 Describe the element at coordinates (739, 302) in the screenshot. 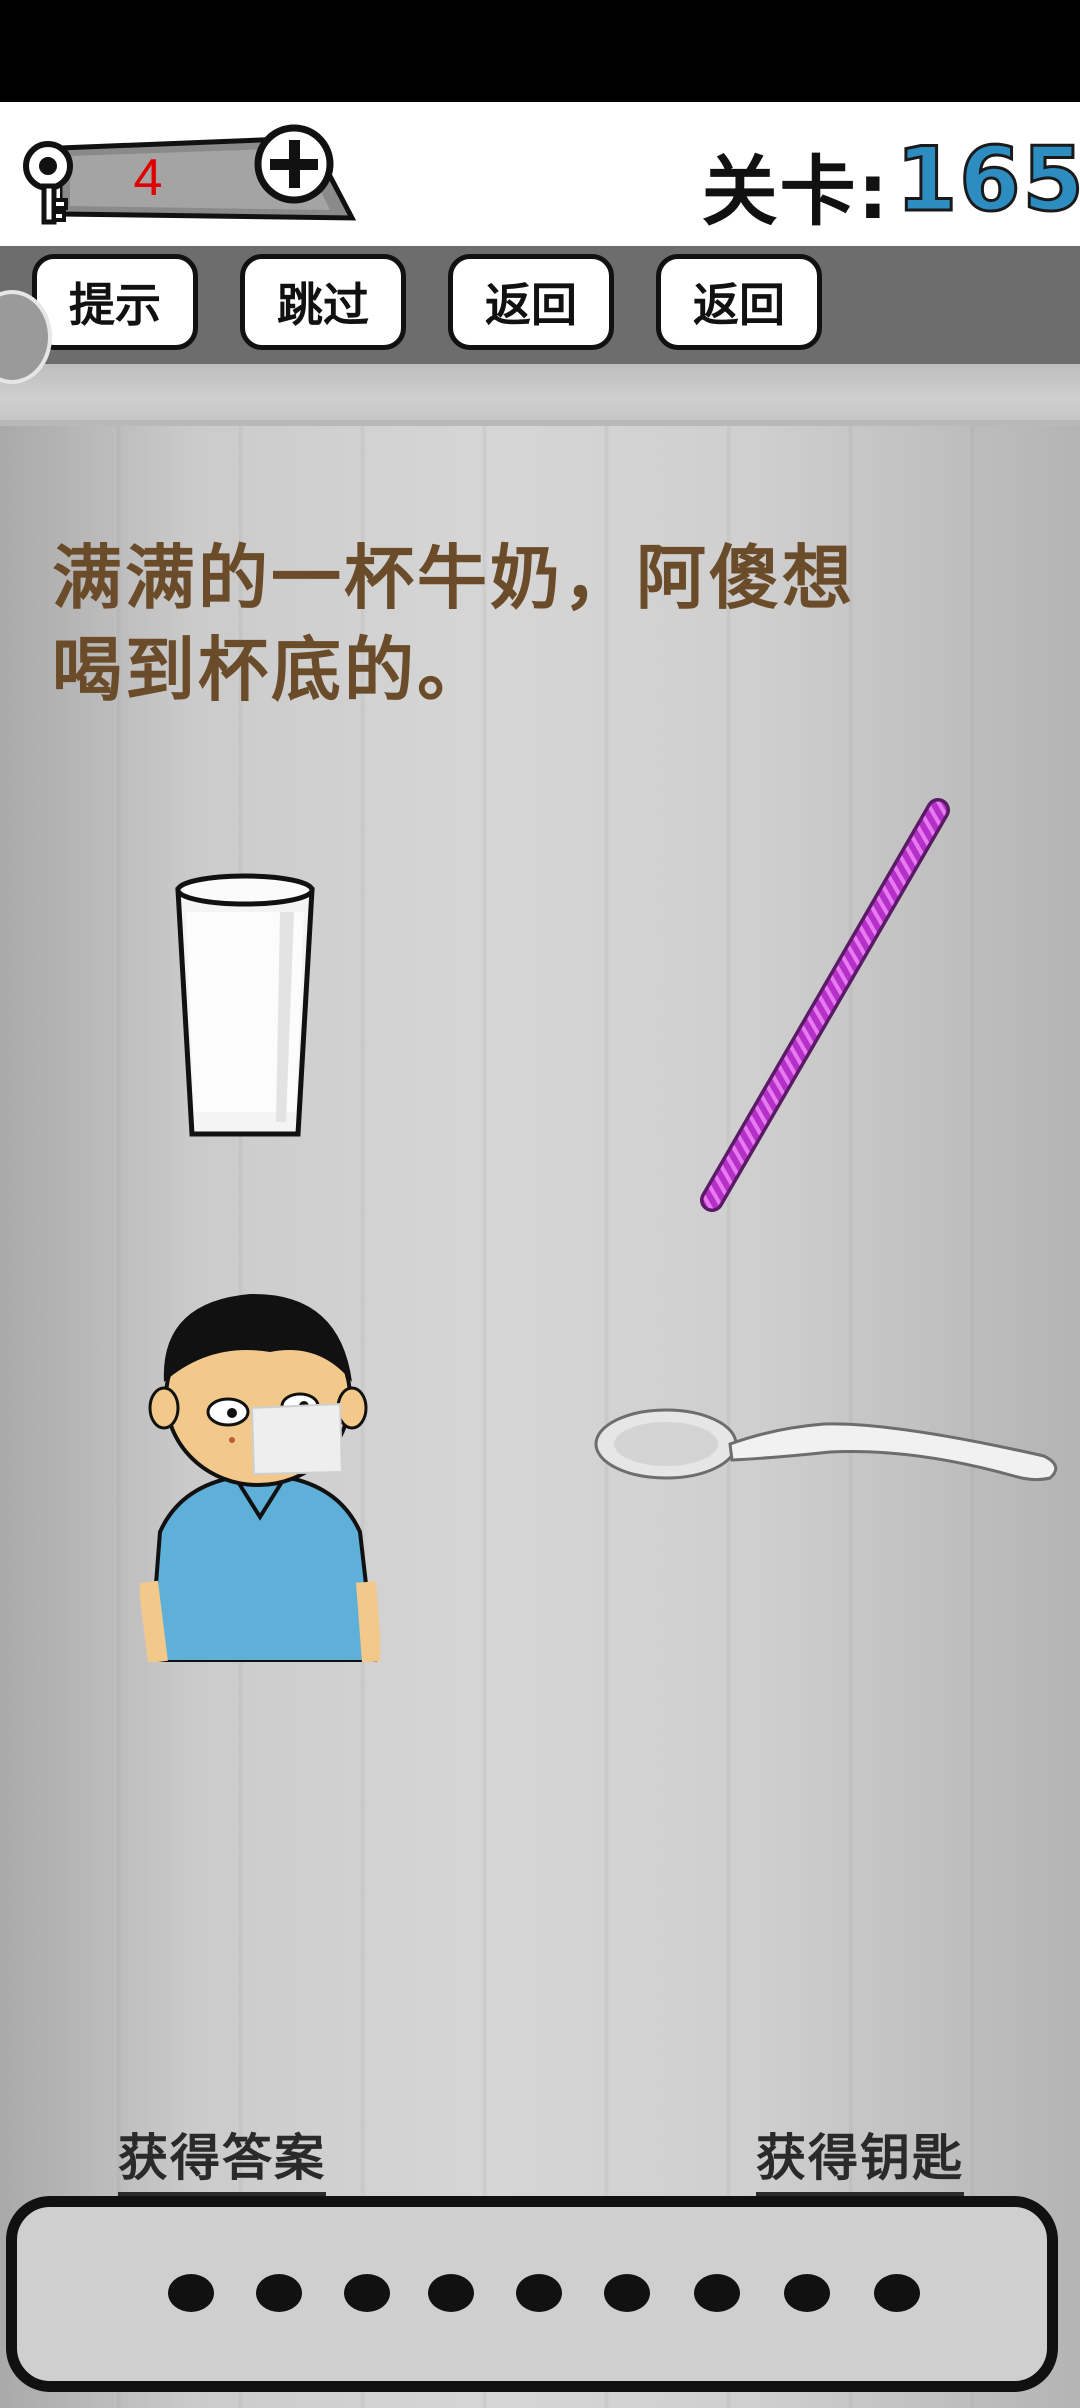

I see `back-button-2: 返回` at that location.